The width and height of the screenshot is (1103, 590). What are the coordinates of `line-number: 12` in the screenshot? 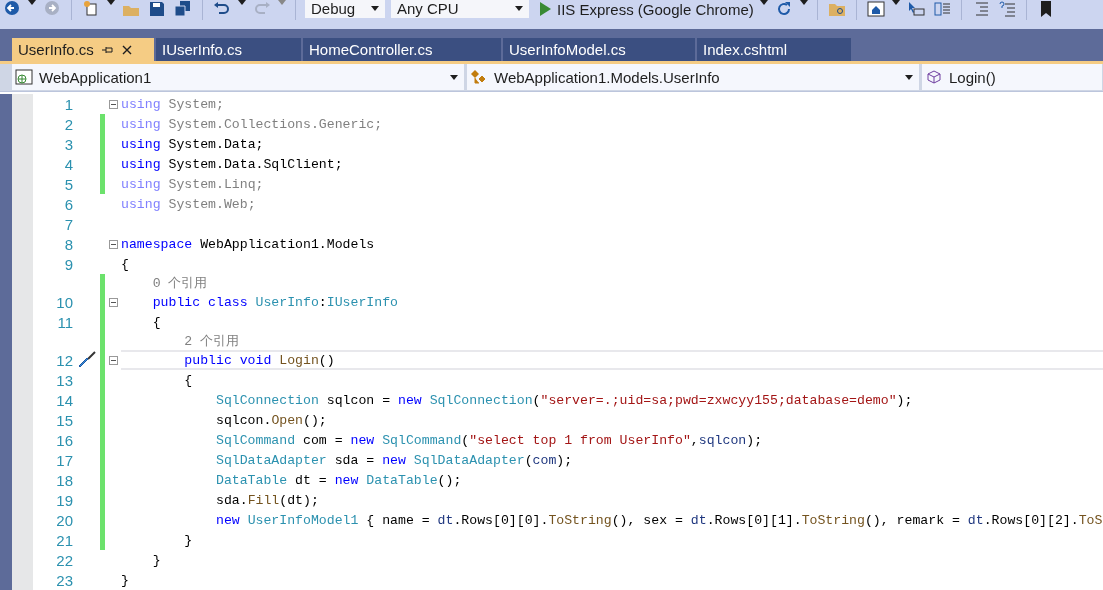 It's located at (64, 360).